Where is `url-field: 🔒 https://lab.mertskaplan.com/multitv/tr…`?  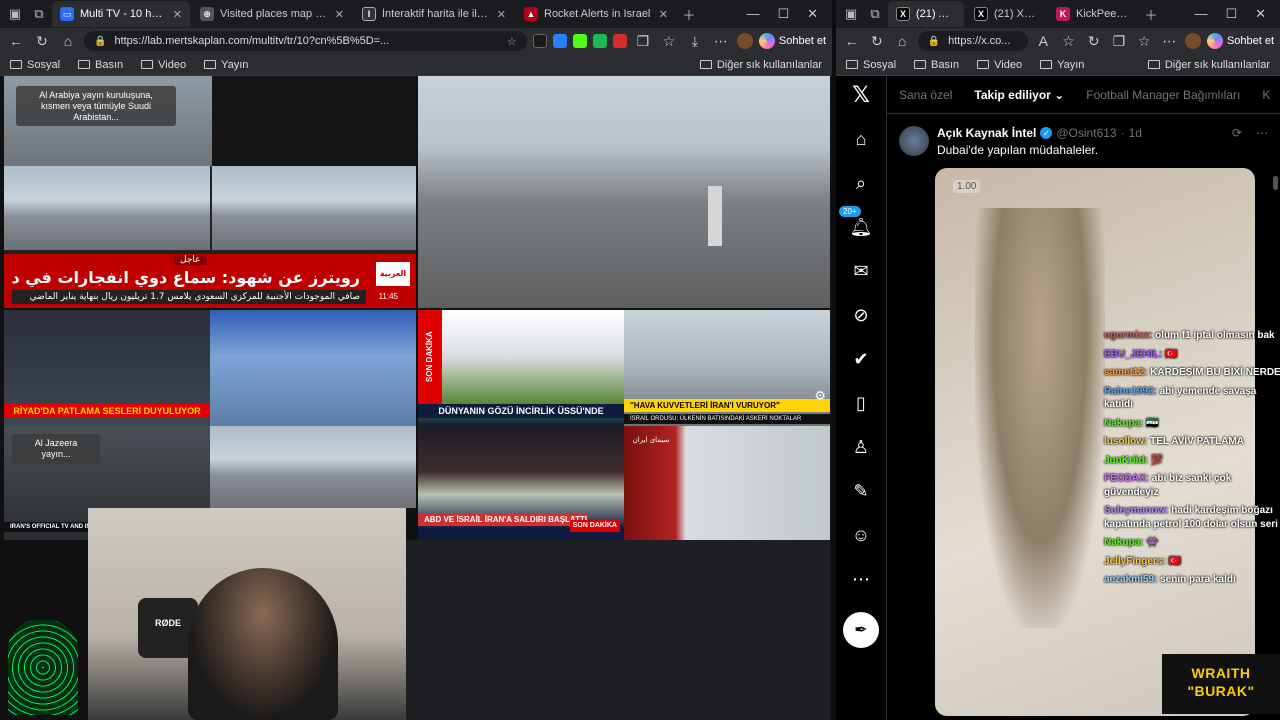 url-field: 🔒 https://lab.mertskaplan.com/multitv/tr… is located at coordinates (305, 41).